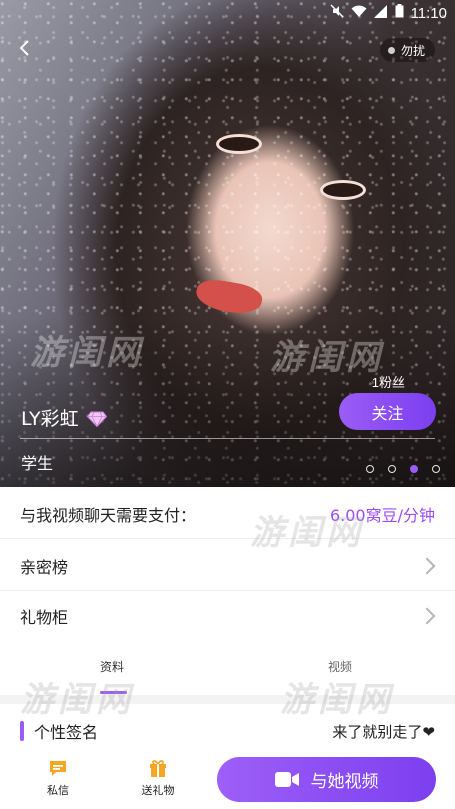  Describe the element at coordinates (382, 515) in the screenshot. I see `video-price-value: 6.00窝豆/分钟` at that location.